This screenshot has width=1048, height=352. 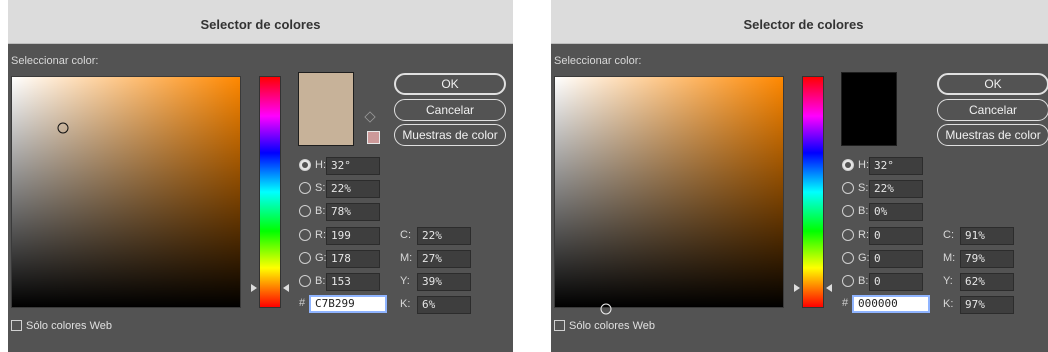 I want to click on brightness-field: 78%, so click(x=353, y=212).